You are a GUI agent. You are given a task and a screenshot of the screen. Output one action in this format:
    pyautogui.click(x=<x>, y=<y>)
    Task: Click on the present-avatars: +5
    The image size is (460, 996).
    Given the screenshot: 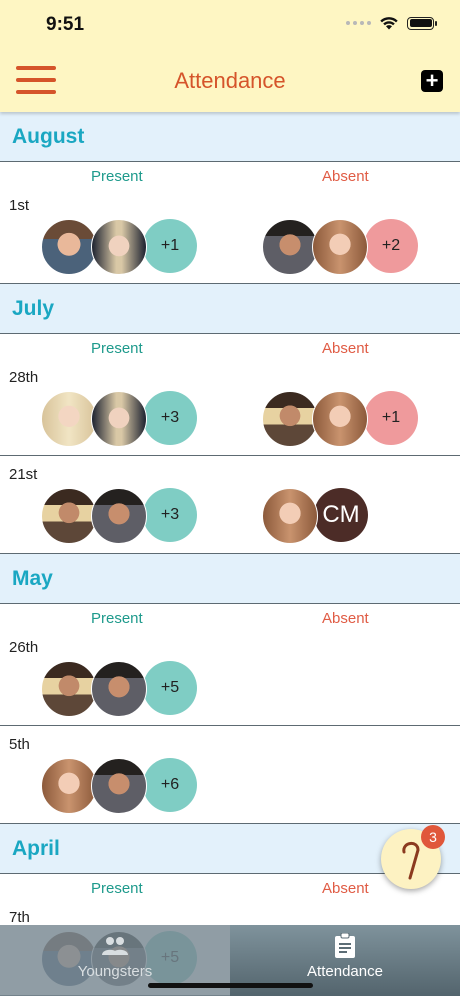 What is the action you would take?
    pyautogui.click(x=119, y=689)
    